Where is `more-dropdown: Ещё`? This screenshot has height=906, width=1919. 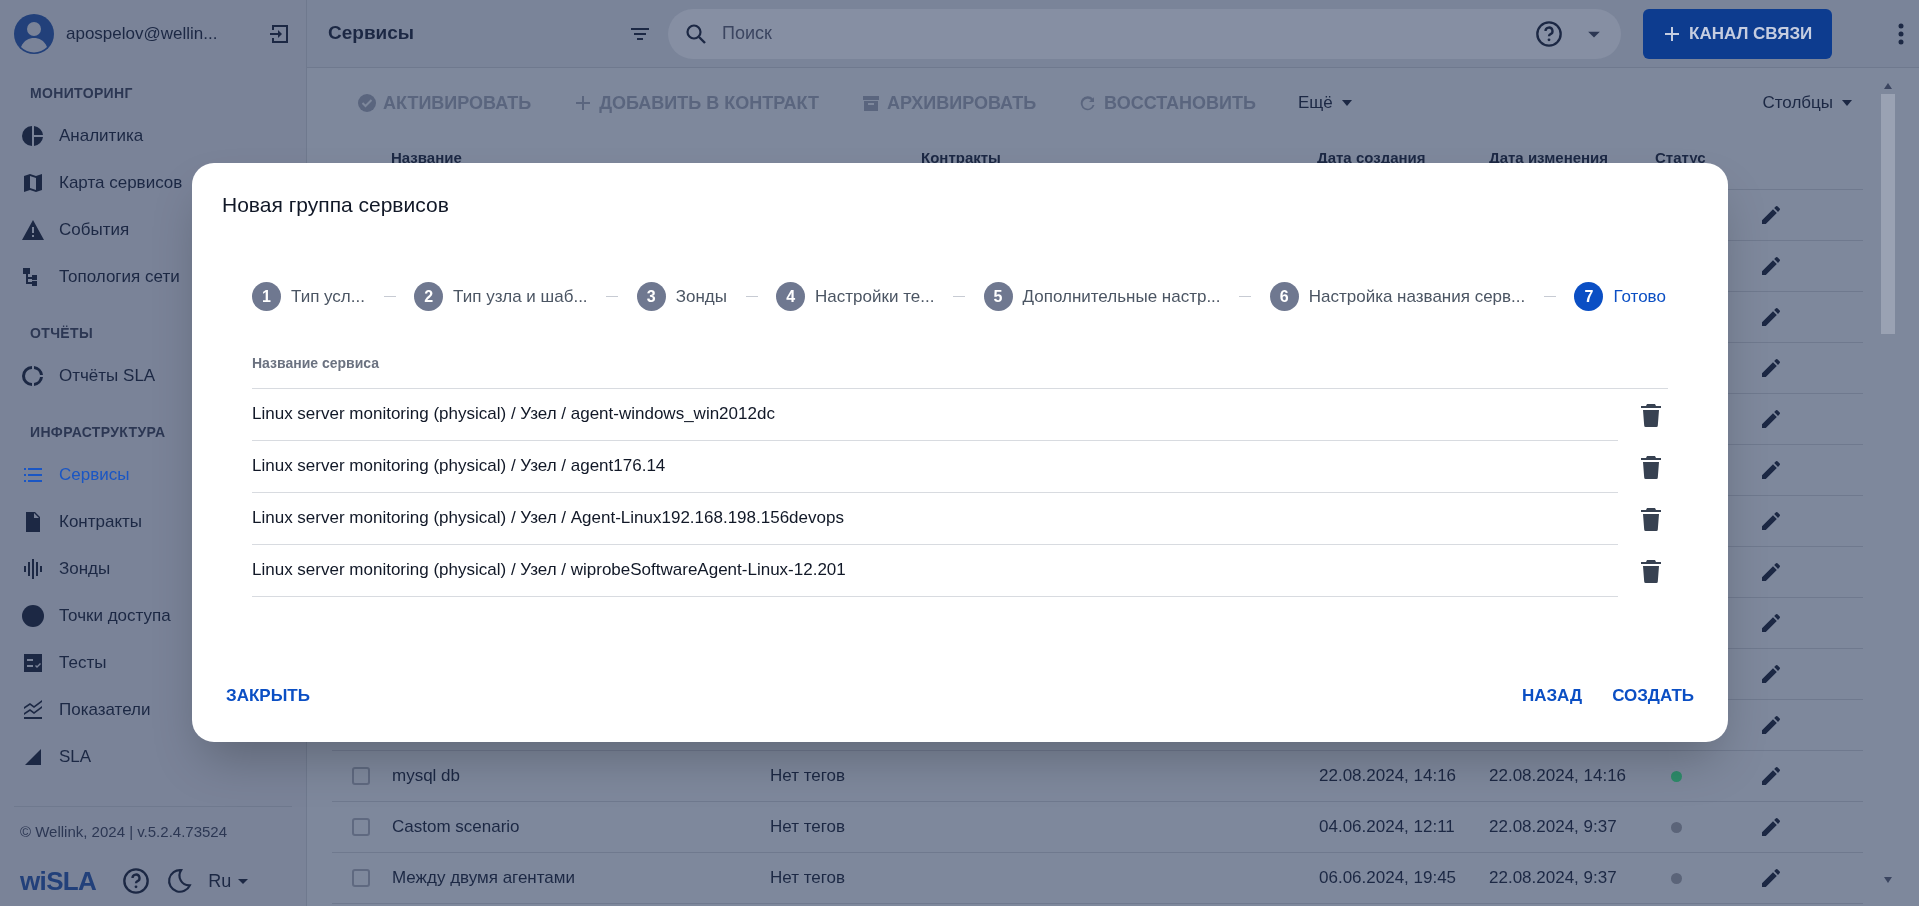
more-dropdown: Ещё is located at coordinates (1325, 103).